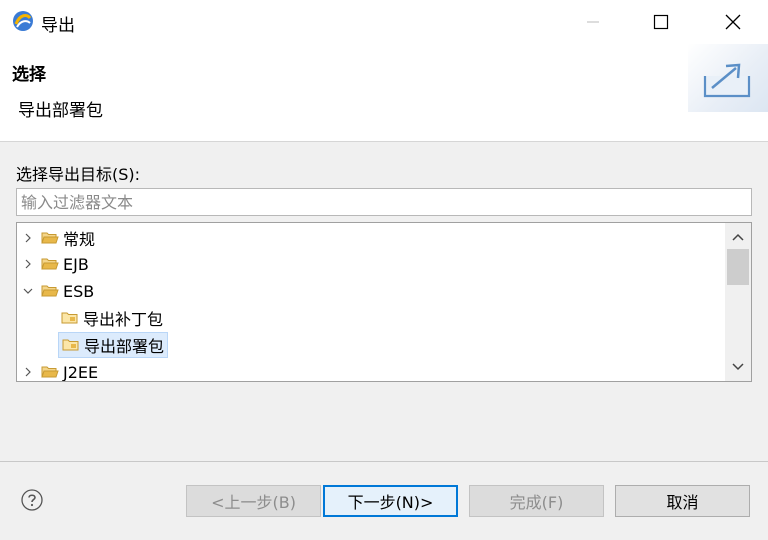  Describe the element at coordinates (384, 202) in the screenshot. I see `filter-input` at that location.